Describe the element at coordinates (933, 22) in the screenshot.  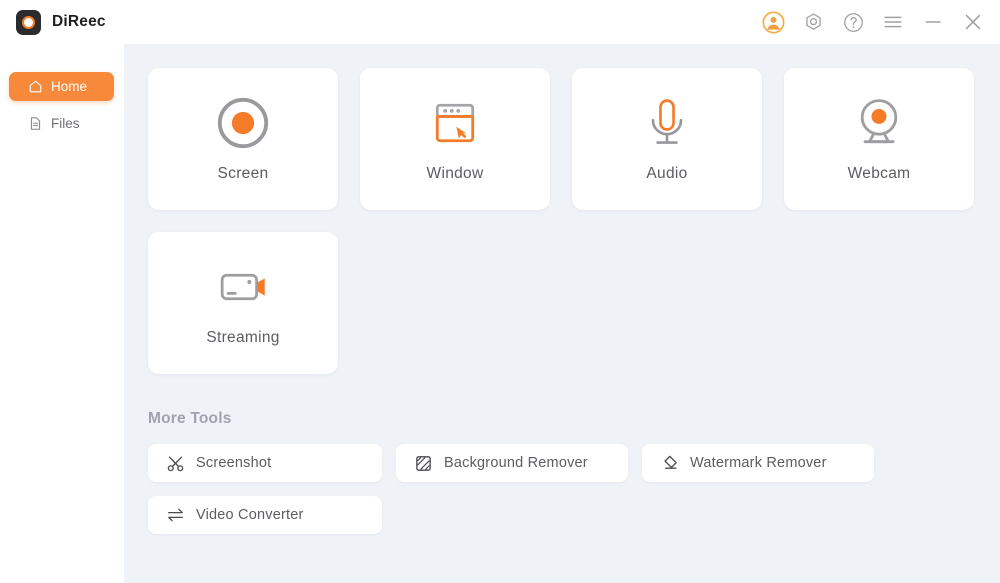
I see `minimize-button` at that location.